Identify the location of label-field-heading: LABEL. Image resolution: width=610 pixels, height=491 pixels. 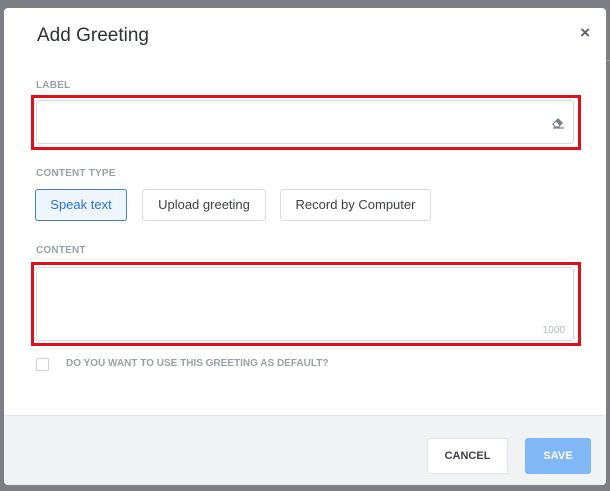
(53, 85).